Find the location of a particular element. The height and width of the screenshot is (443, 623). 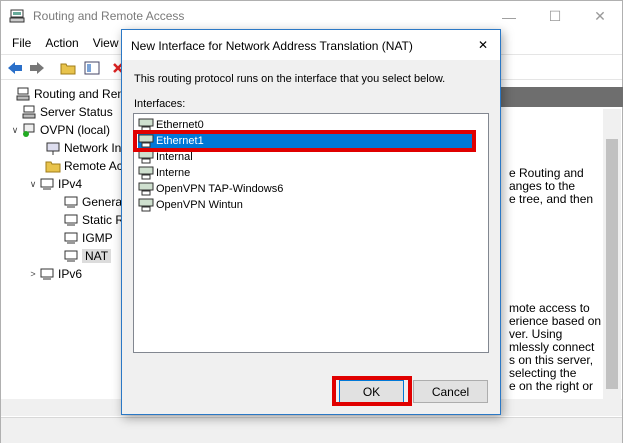

tree-label: Network In is located at coordinates (93, 148).